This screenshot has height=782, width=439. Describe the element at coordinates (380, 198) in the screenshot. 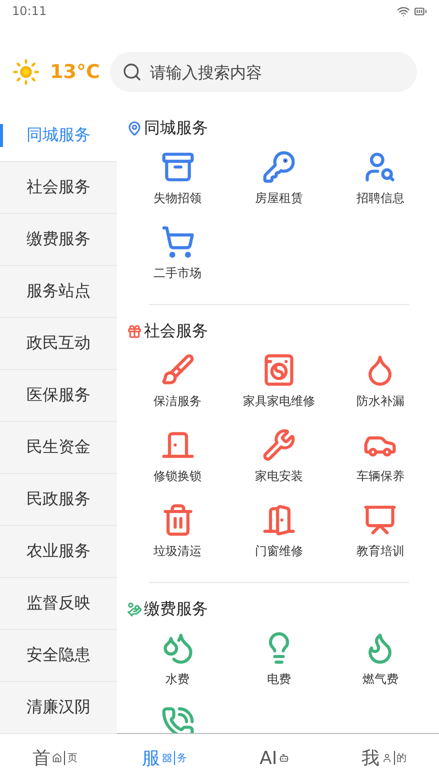

I see `service-label: 招聘信息` at that location.